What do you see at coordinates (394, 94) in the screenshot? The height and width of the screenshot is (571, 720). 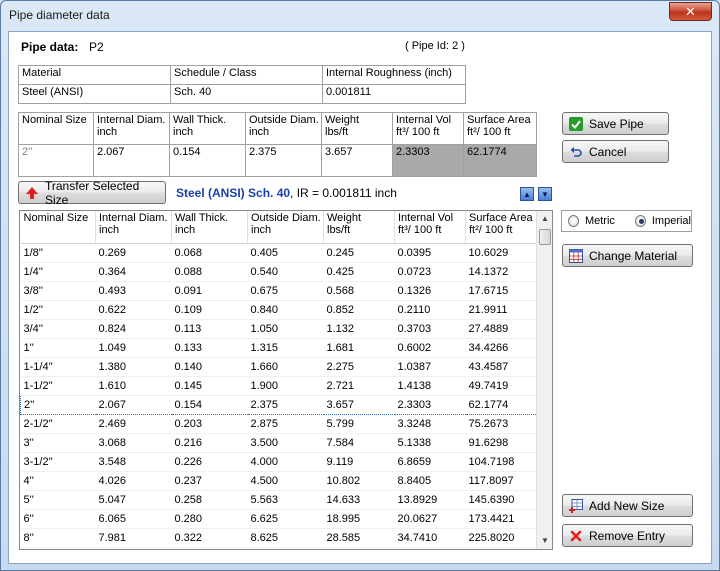 I see `roughness-value: 0.001811` at bounding box center [394, 94].